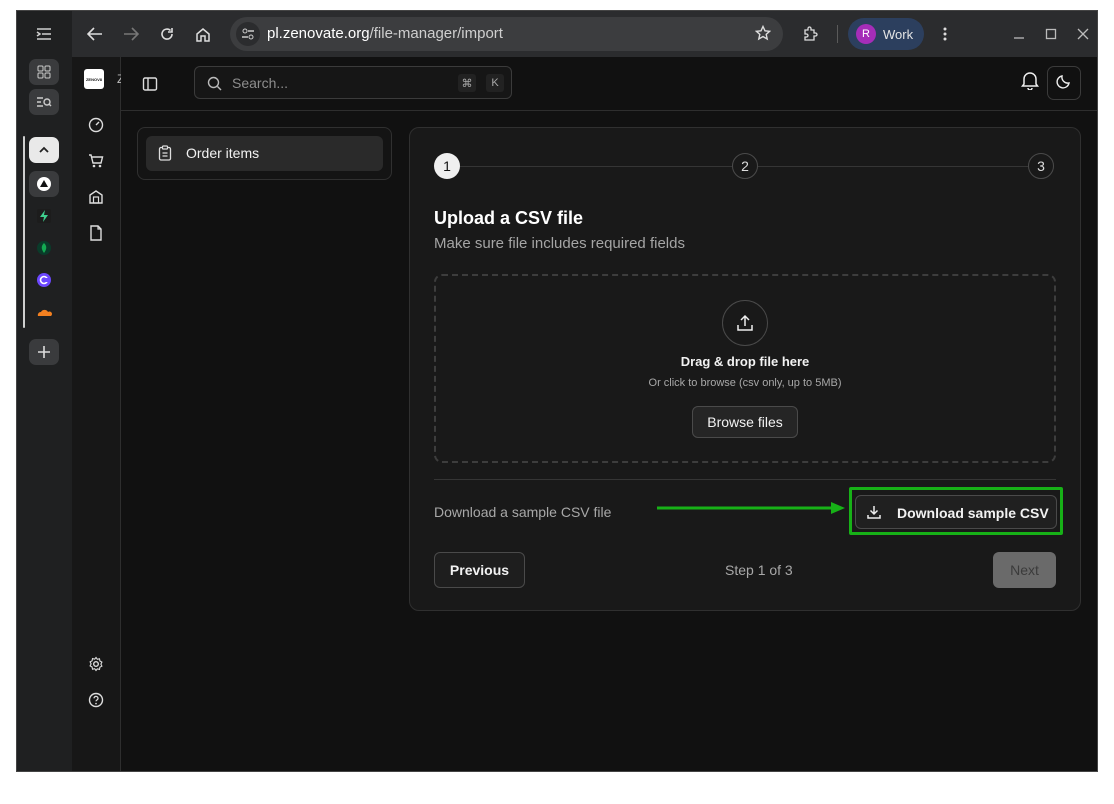 The image size is (1114, 804). I want to click on dropzone-hint: Or click to browse (csv only, up to 5MB), so click(745, 383).